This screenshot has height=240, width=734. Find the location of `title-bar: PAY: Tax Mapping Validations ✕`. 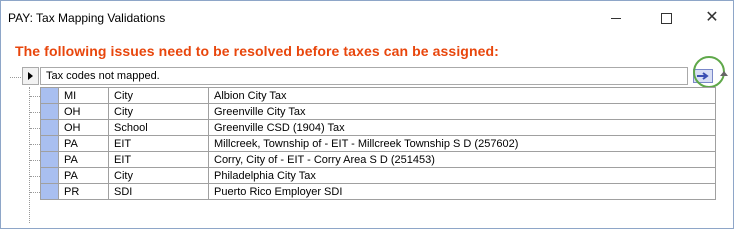

title-bar: PAY: Tax Mapping Validations ✕ is located at coordinates (367, 18).